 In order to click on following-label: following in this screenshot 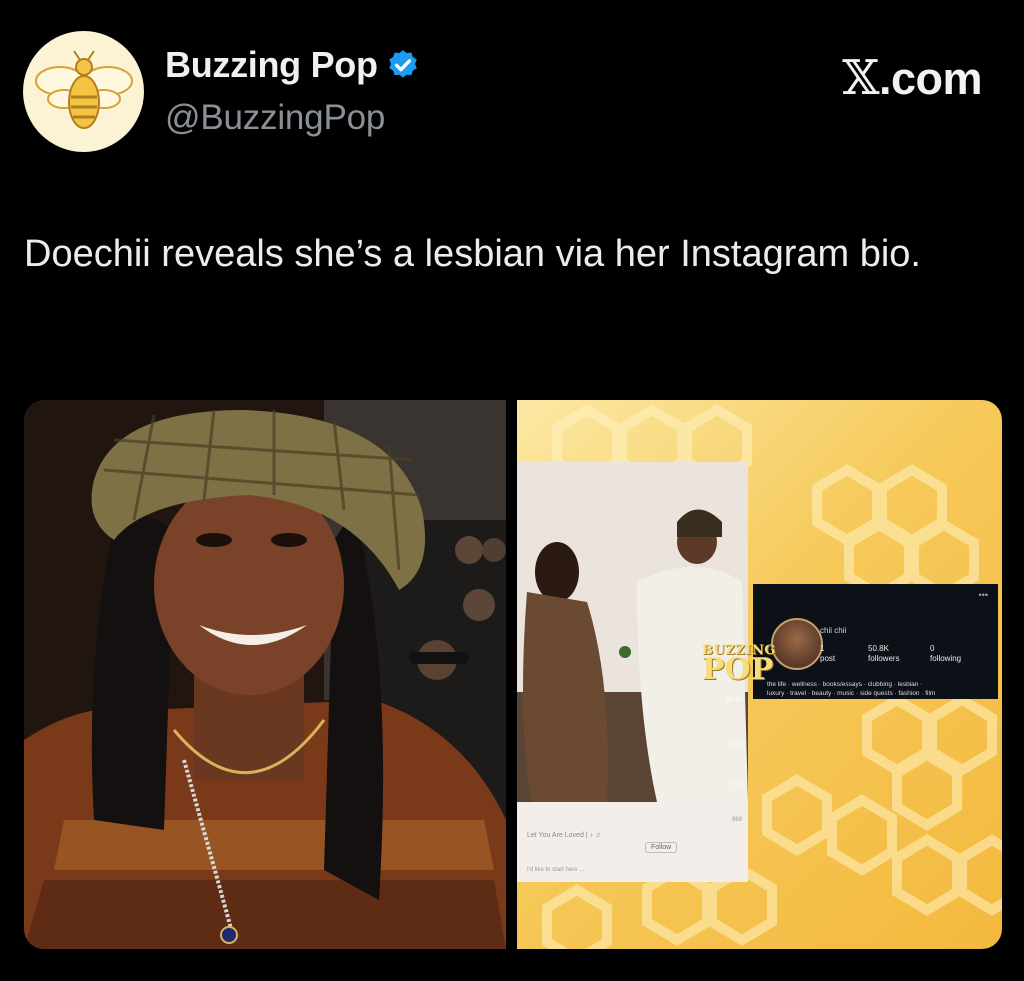, I will do `click(946, 658)`.